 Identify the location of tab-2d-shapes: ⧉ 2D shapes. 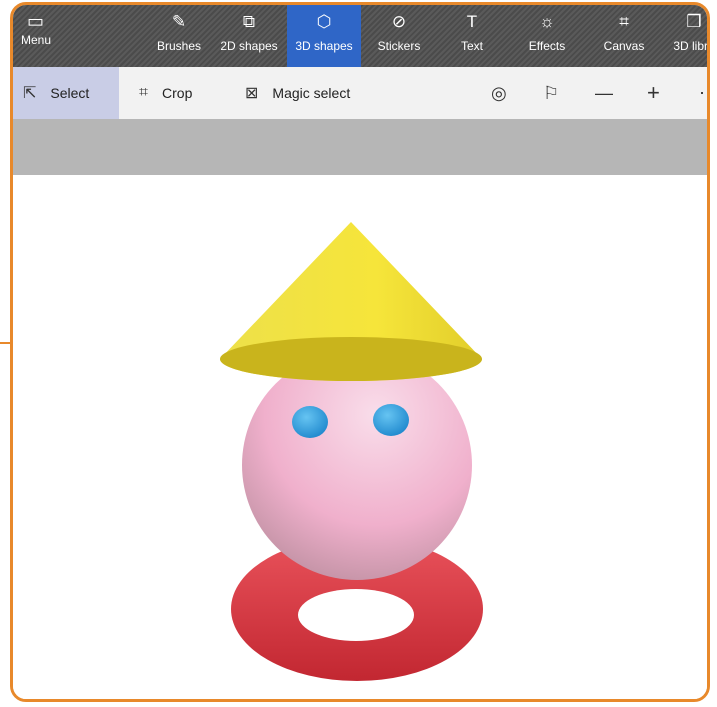
(249, 36).